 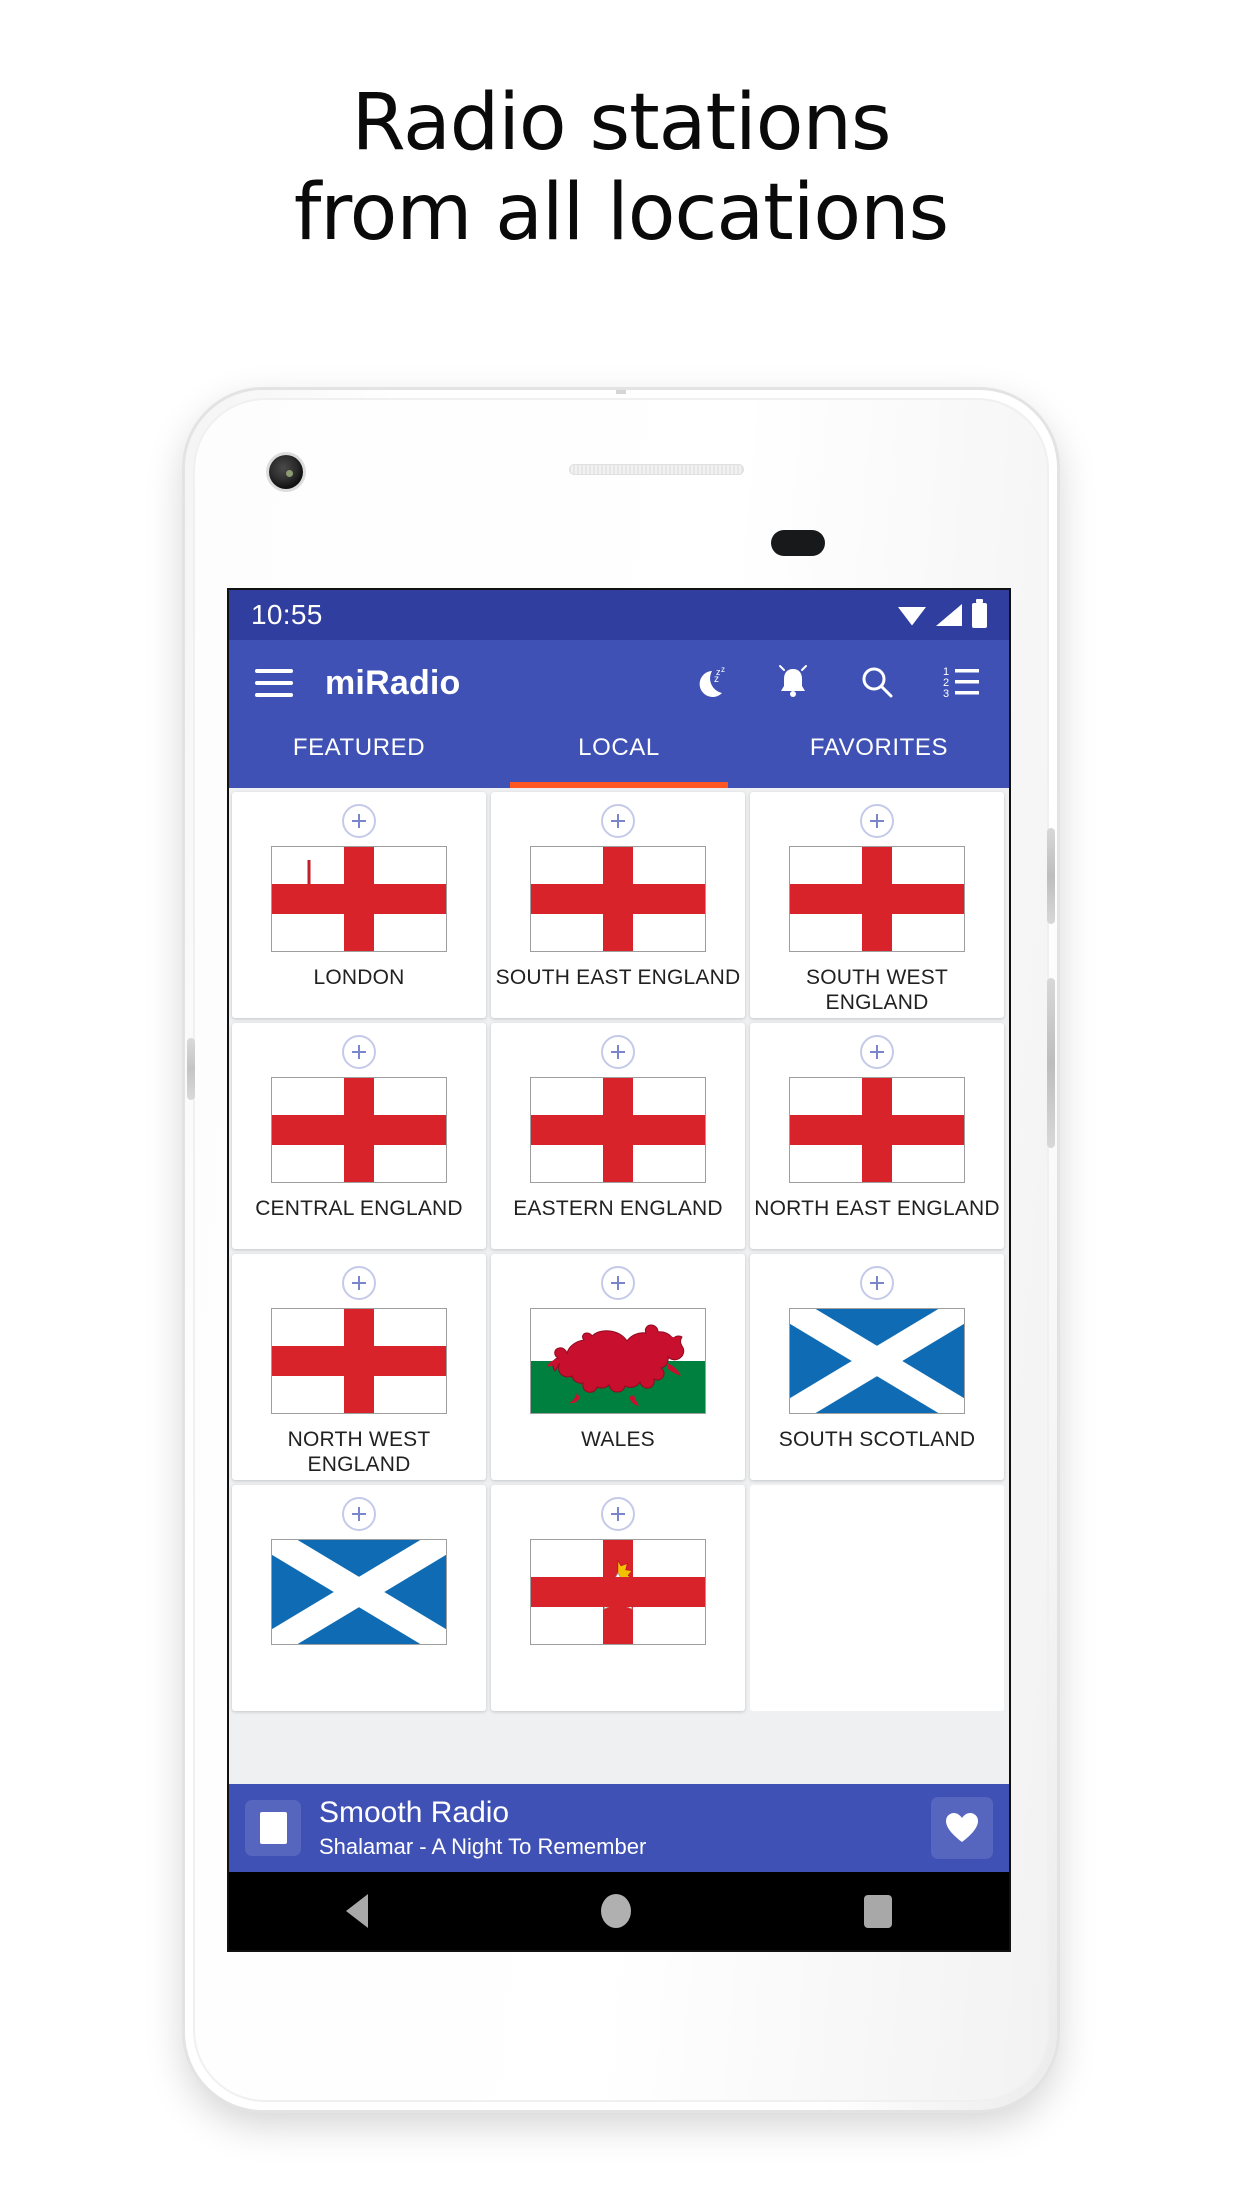 What do you see at coordinates (393, 682) in the screenshot?
I see `app-title: miRadio` at bounding box center [393, 682].